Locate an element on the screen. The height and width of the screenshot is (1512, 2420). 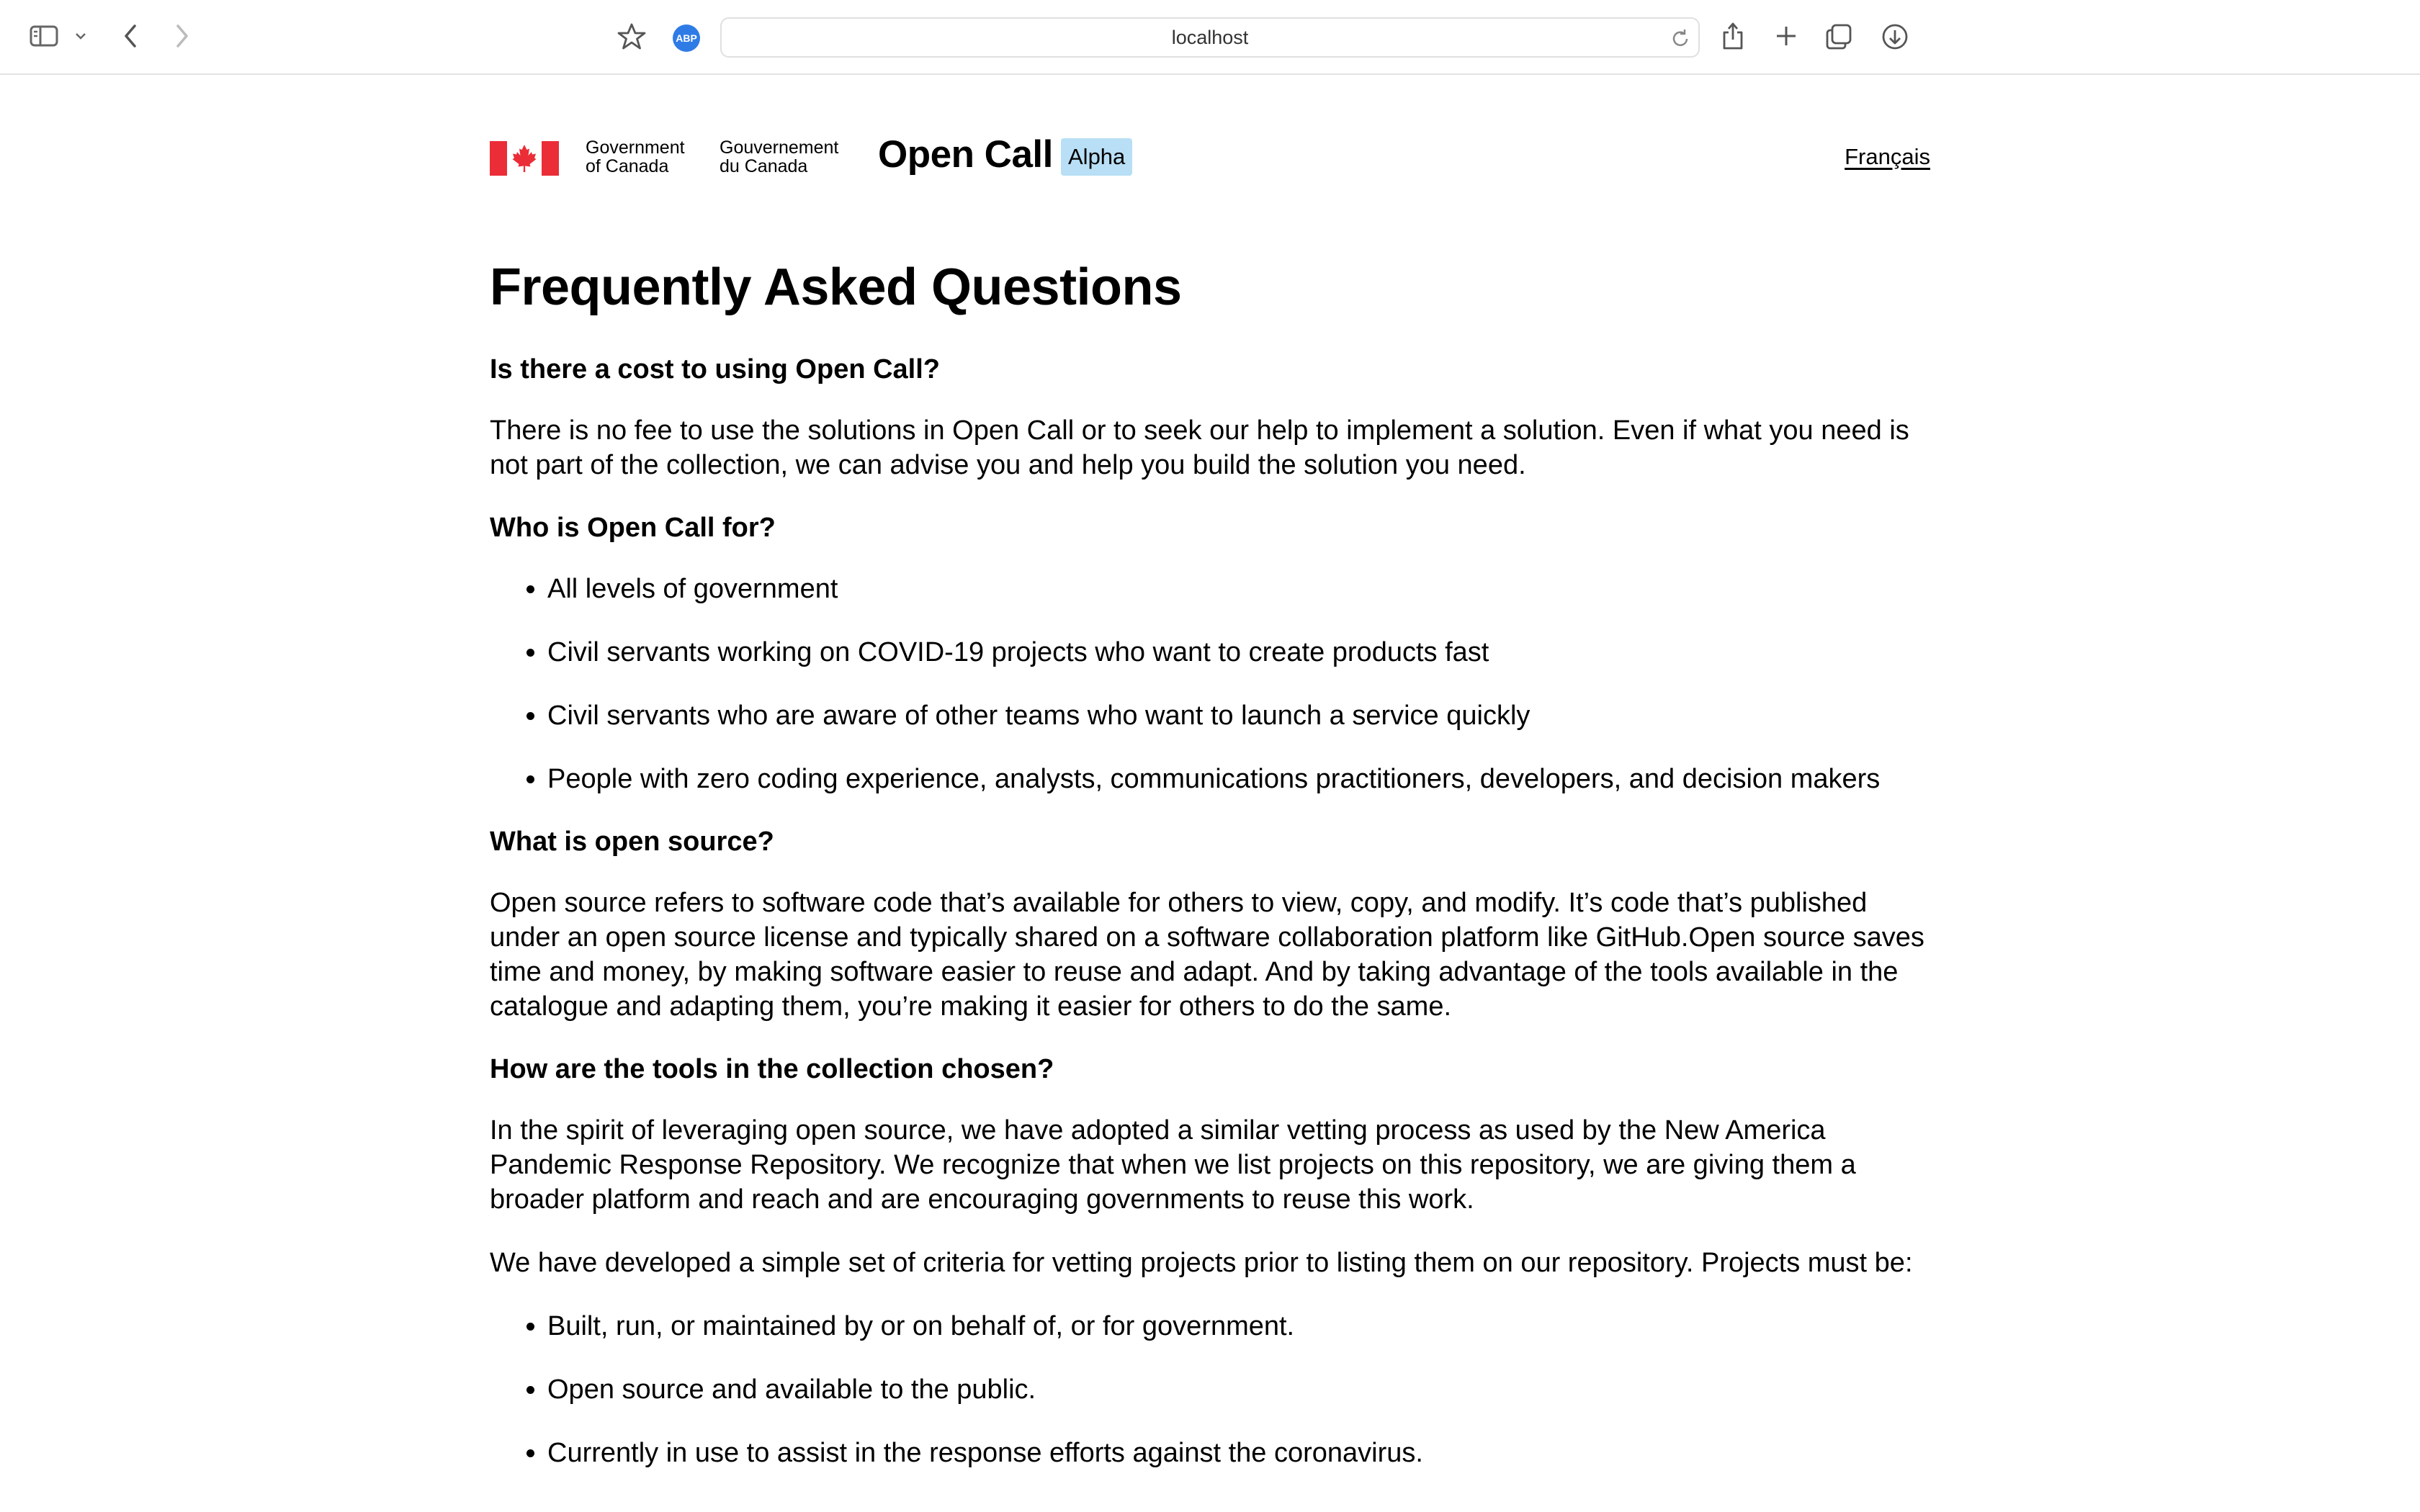
fip-fr-line1: Gouvernement is located at coordinates (780, 148).